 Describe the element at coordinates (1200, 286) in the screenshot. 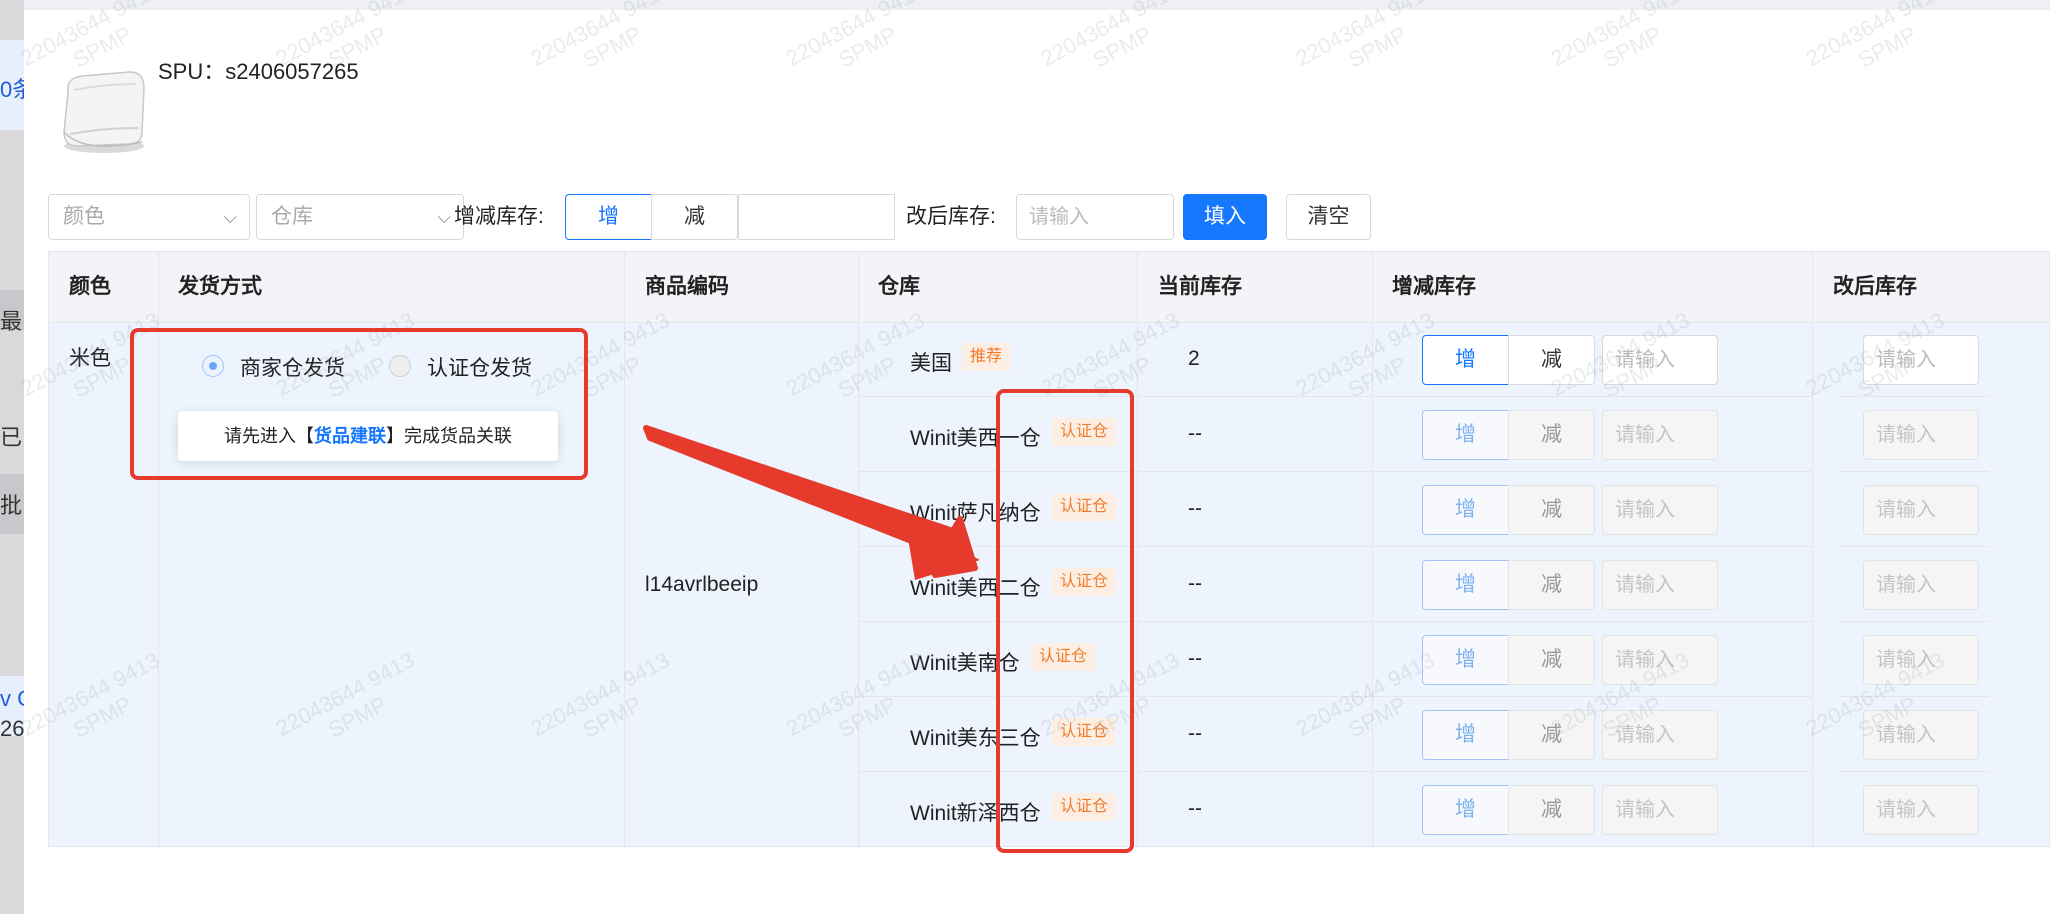

I see `header-current-stock: 当前库存` at that location.